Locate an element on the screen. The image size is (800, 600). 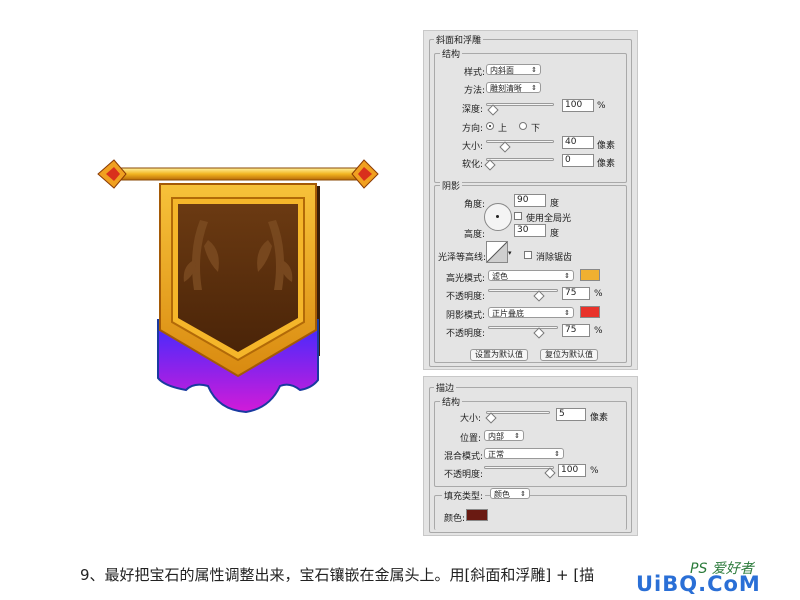
stroke-color-label: 颜色: is located at coordinates (455, 519).